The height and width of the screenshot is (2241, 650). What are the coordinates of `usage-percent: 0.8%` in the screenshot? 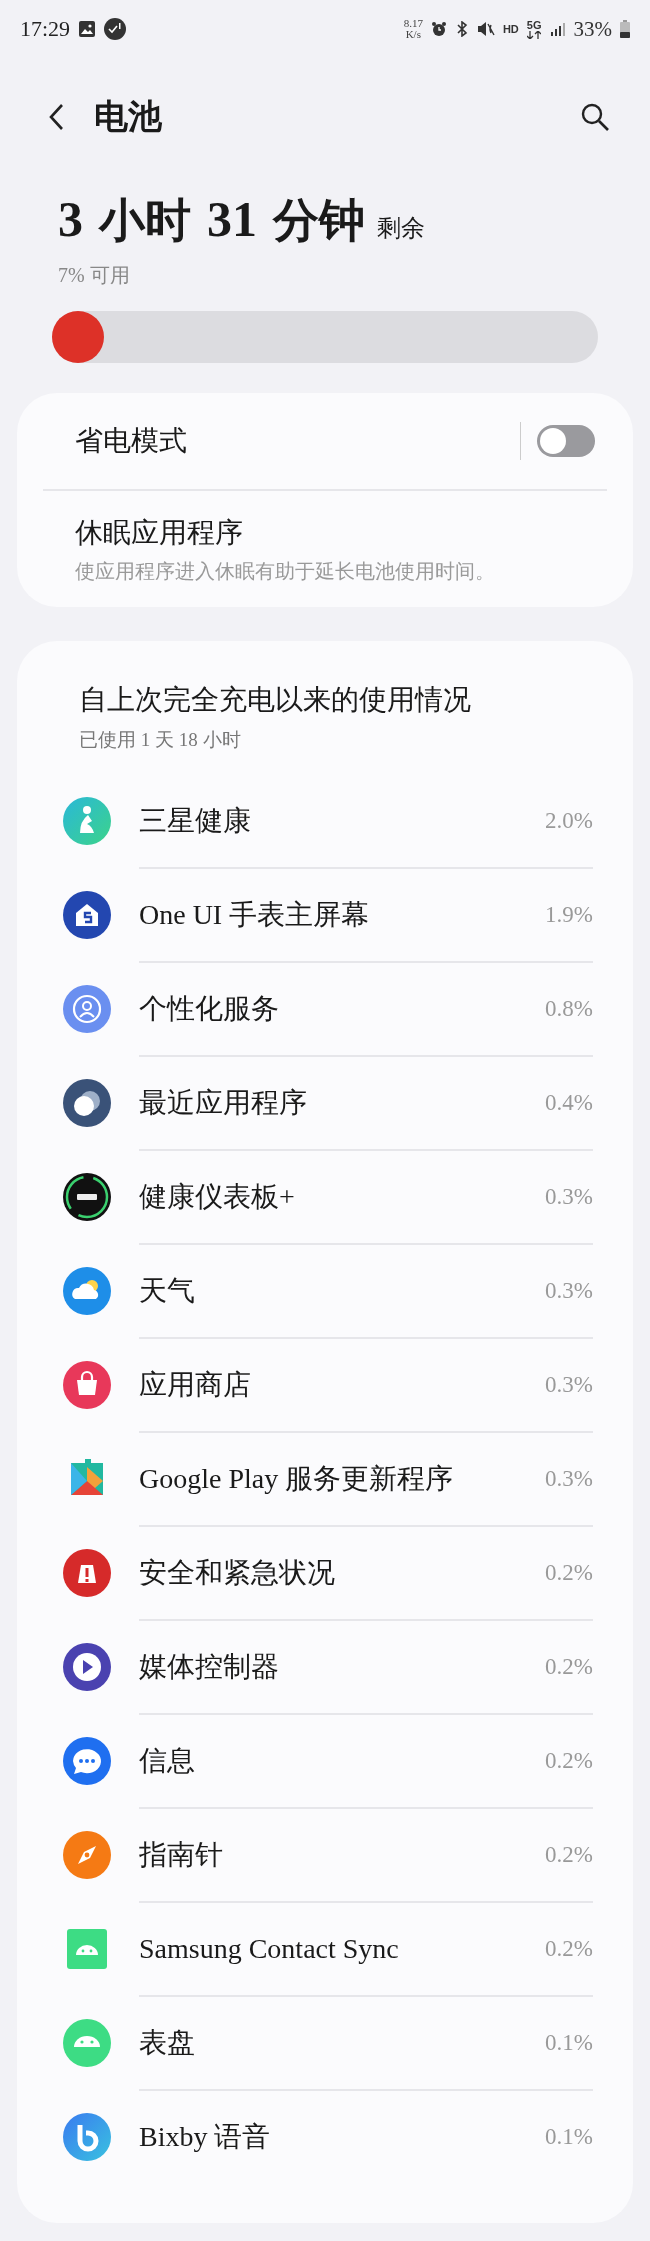 It's located at (569, 1009).